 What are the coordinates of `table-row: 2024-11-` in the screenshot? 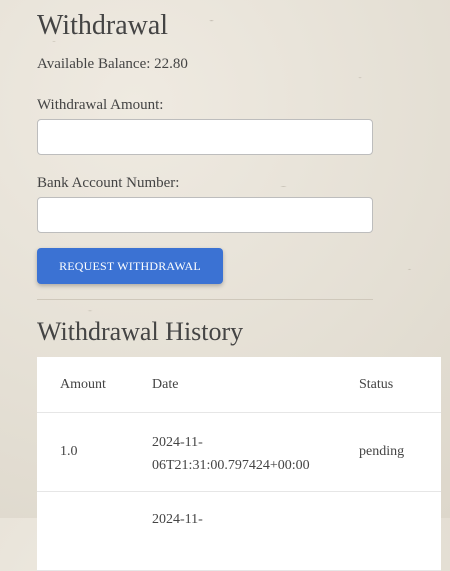 It's located at (239, 530).